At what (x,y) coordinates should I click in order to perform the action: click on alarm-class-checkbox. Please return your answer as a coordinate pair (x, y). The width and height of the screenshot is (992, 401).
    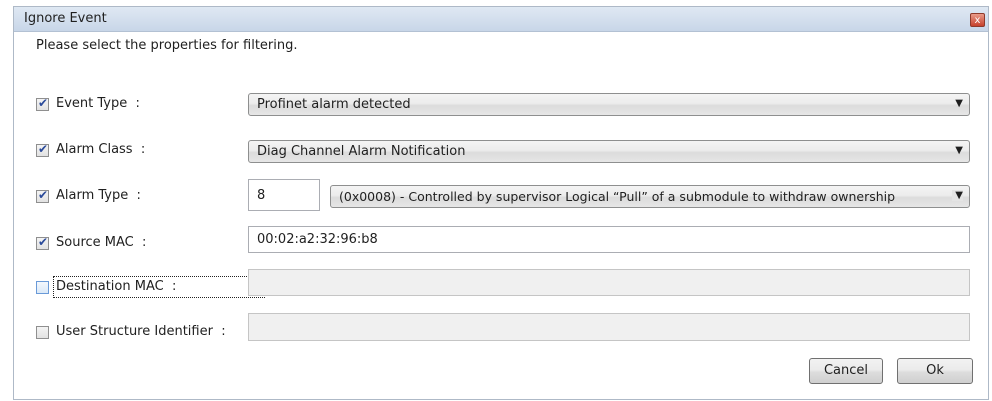
    Looking at the image, I should click on (42, 149).